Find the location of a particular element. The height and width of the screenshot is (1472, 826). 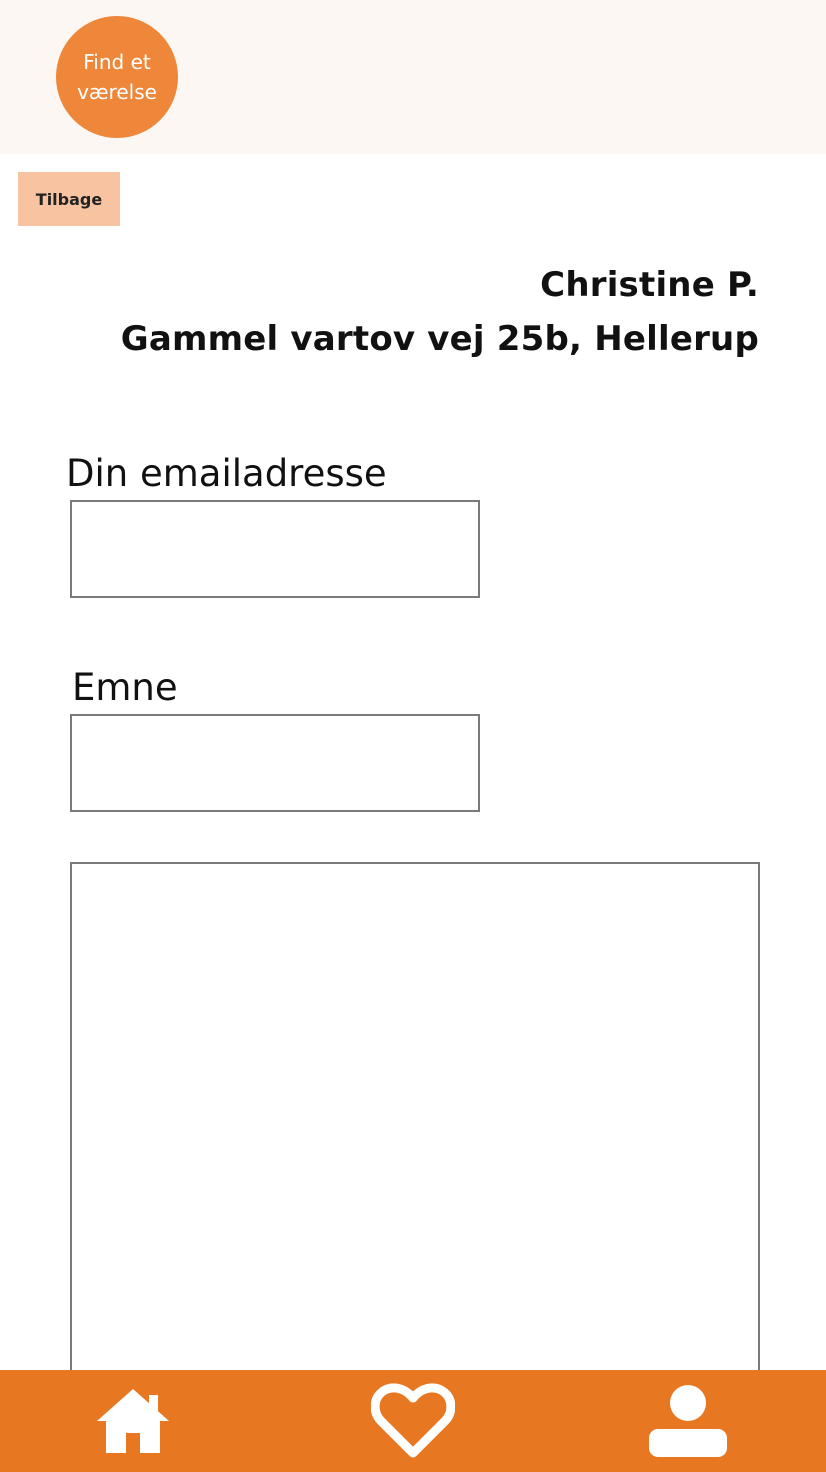

heart-icon is located at coordinates (413, 1420).